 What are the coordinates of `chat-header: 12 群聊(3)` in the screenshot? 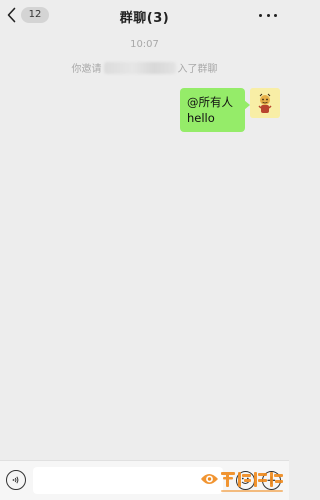 It's located at (144, 15).